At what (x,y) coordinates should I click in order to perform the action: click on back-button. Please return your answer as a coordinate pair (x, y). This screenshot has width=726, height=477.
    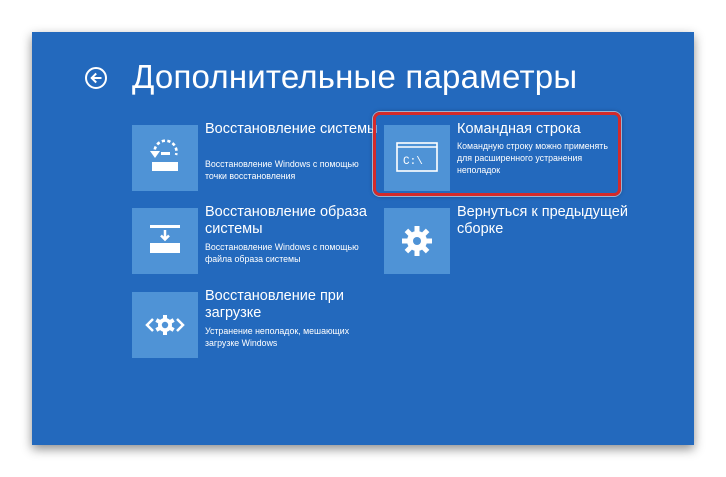
    Looking at the image, I should click on (96, 78).